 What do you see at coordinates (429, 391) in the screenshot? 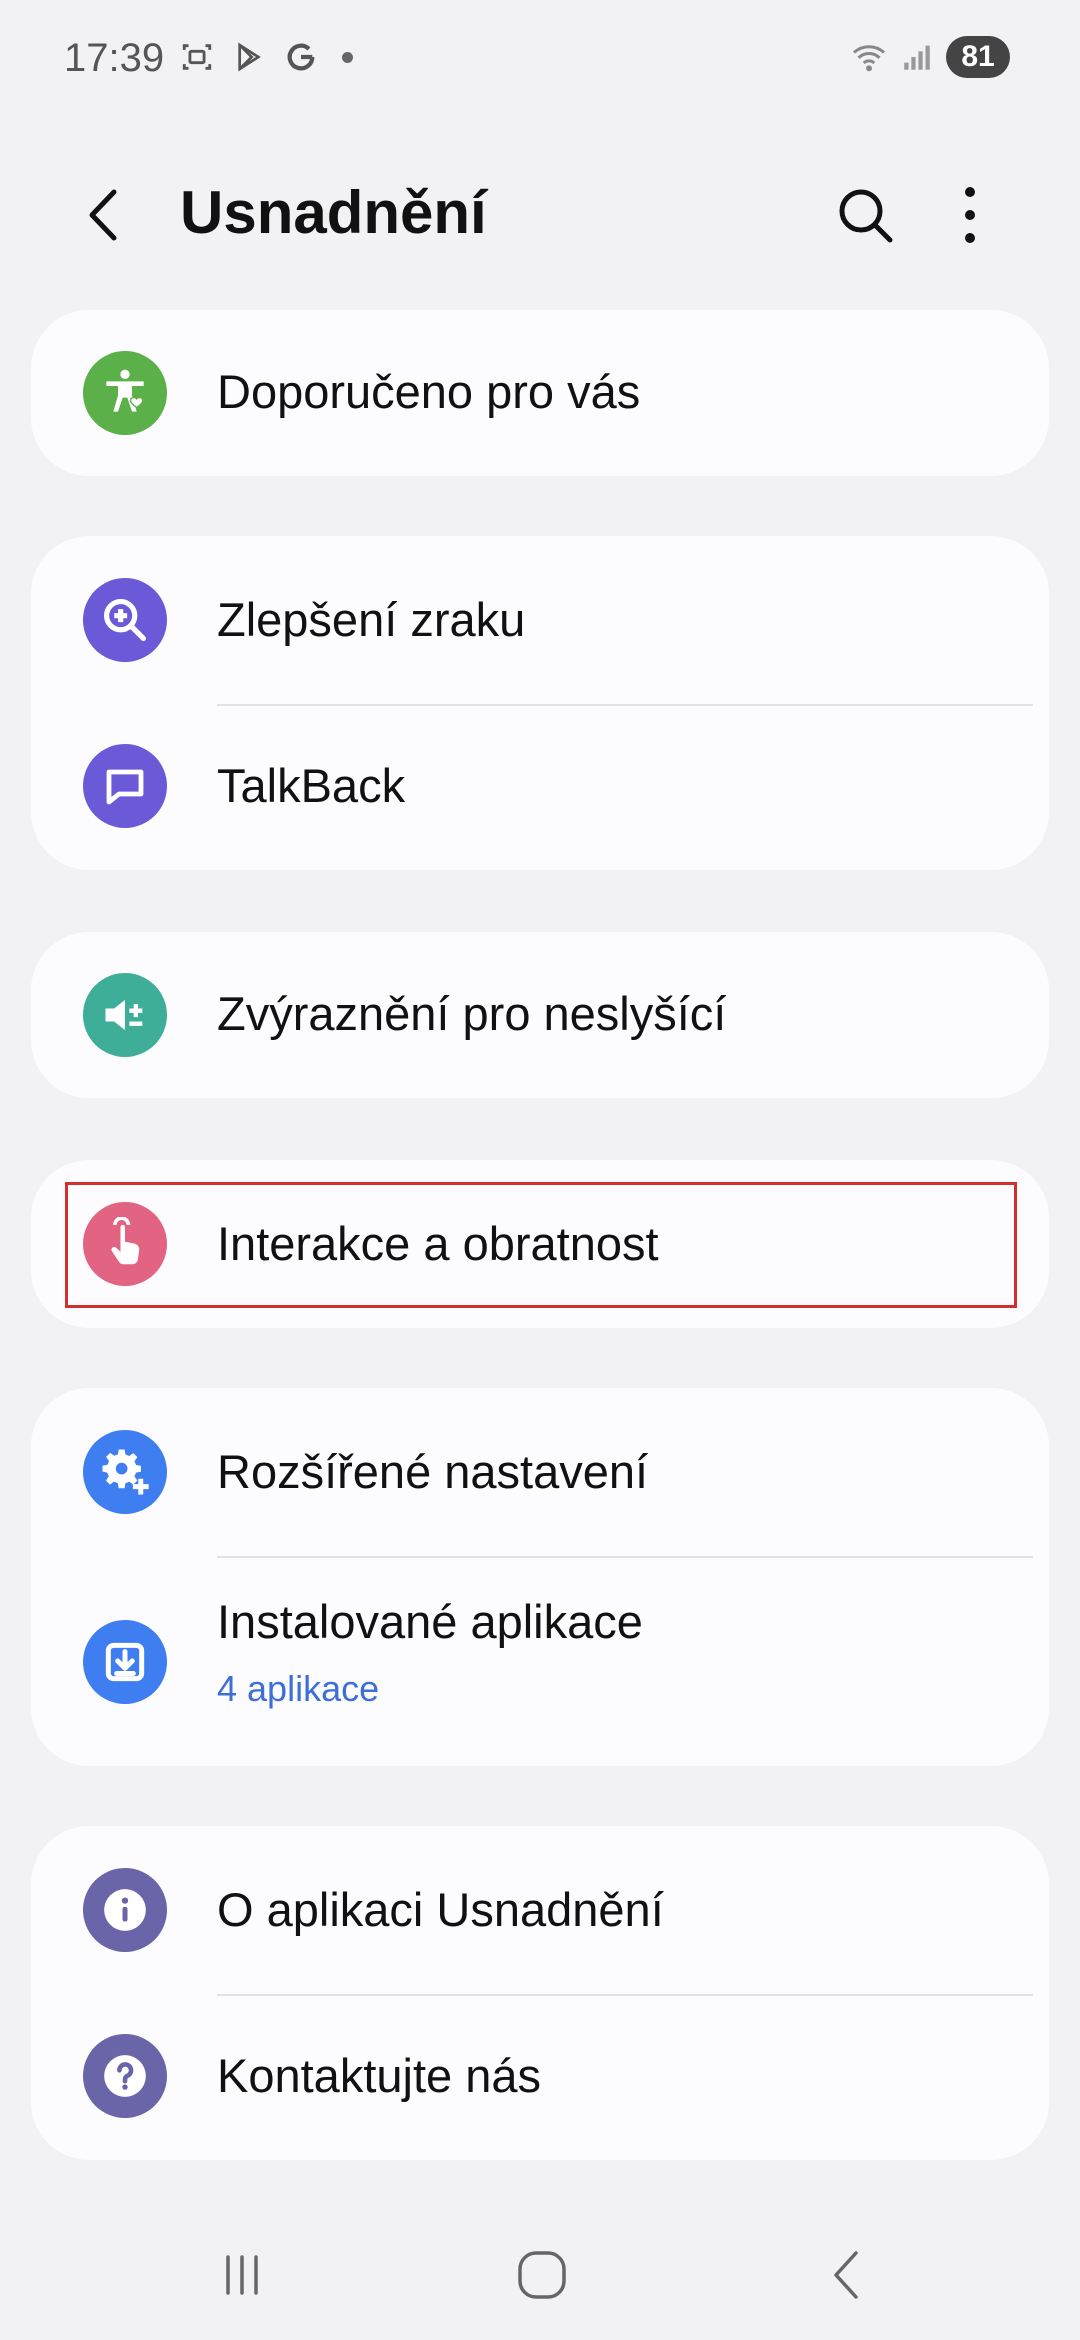
I see `list-item-label: Doporučeno pro vás` at bounding box center [429, 391].